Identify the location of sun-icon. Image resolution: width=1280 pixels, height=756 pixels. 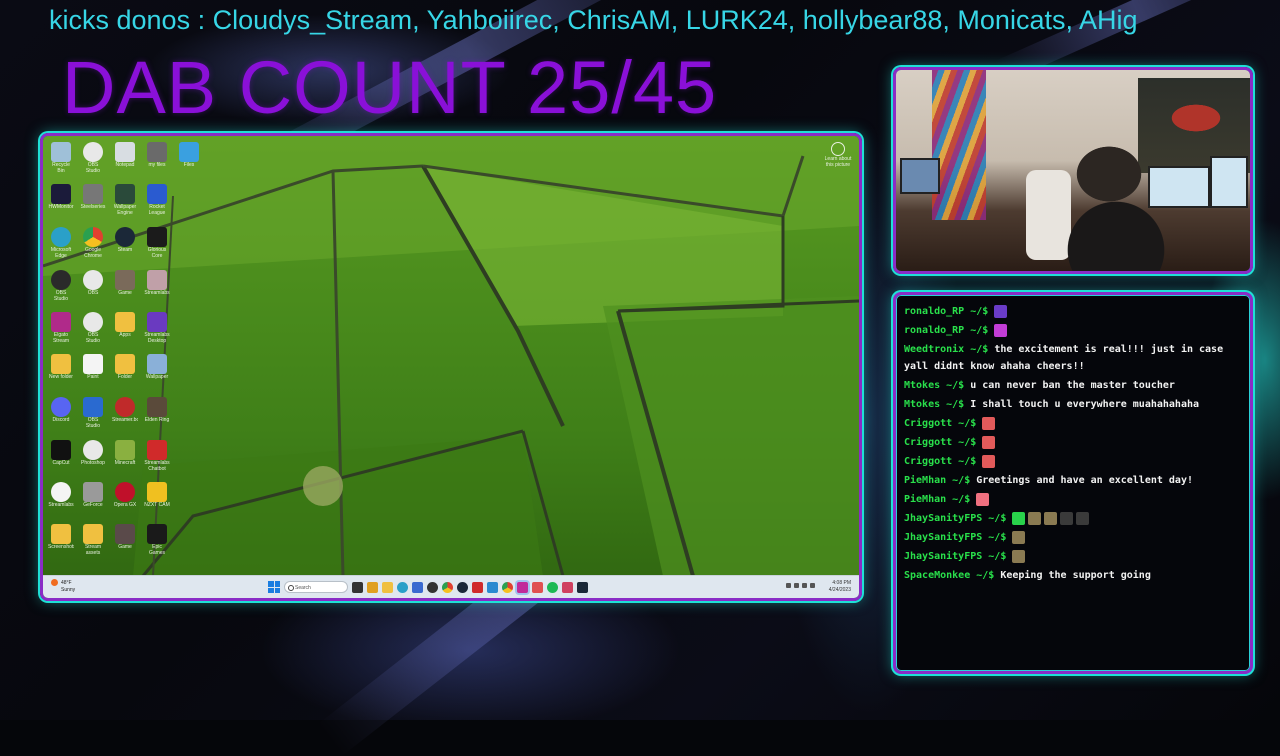
(54, 582).